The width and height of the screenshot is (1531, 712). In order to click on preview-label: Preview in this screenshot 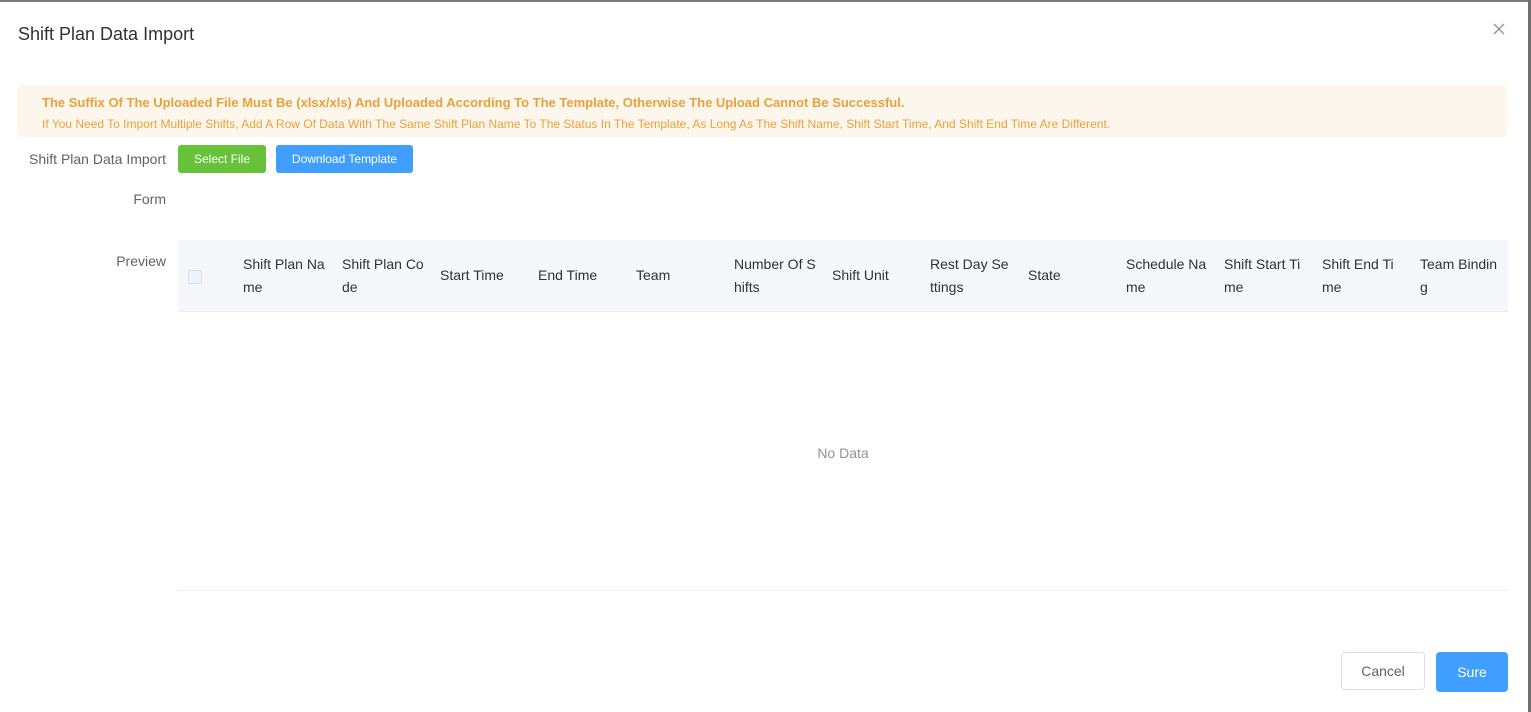, I will do `click(141, 261)`.